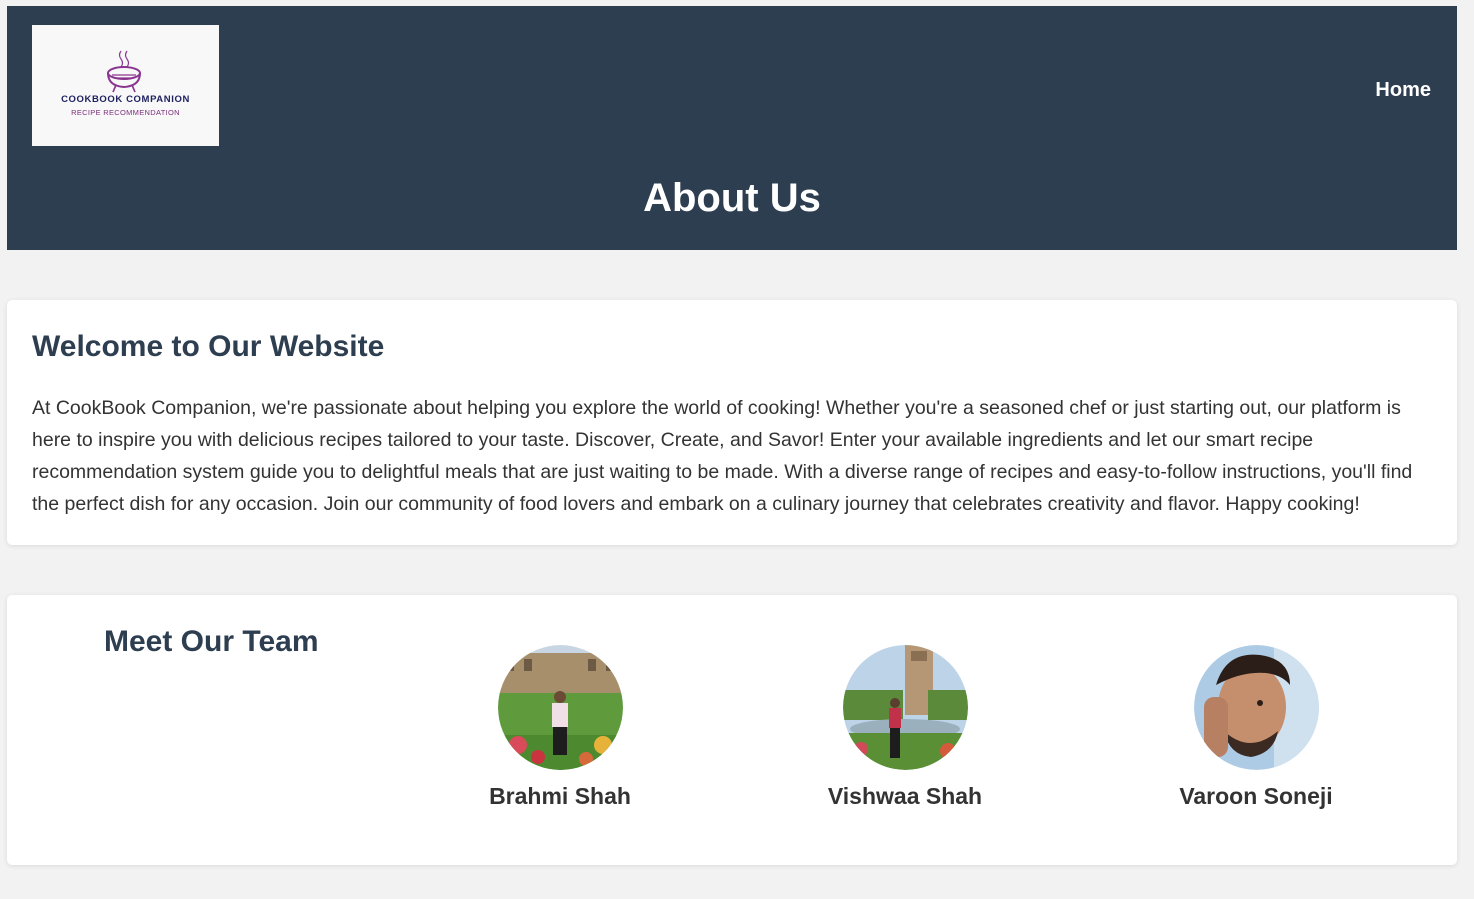 This screenshot has width=1474, height=899. Describe the element at coordinates (560, 796) in the screenshot. I see `member-name: Brahmi Shah` at that location.